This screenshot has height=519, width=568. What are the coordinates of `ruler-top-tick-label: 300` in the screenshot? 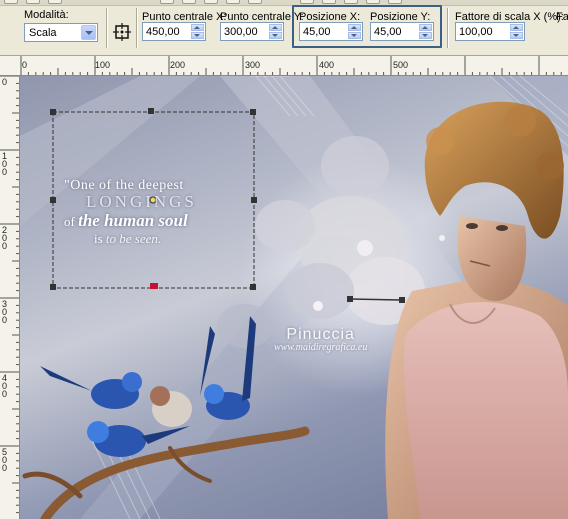 It's located at (253, 65).